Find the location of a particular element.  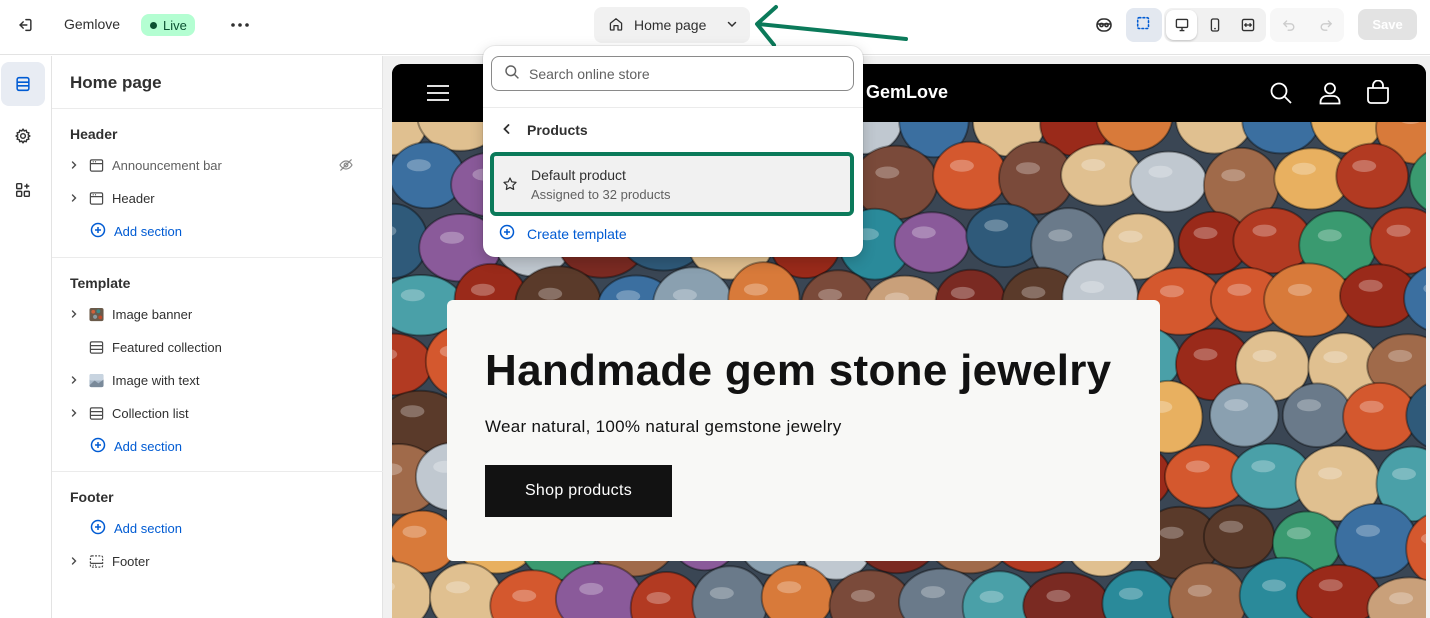

undo-icon is located at coordinates (1288, 25).